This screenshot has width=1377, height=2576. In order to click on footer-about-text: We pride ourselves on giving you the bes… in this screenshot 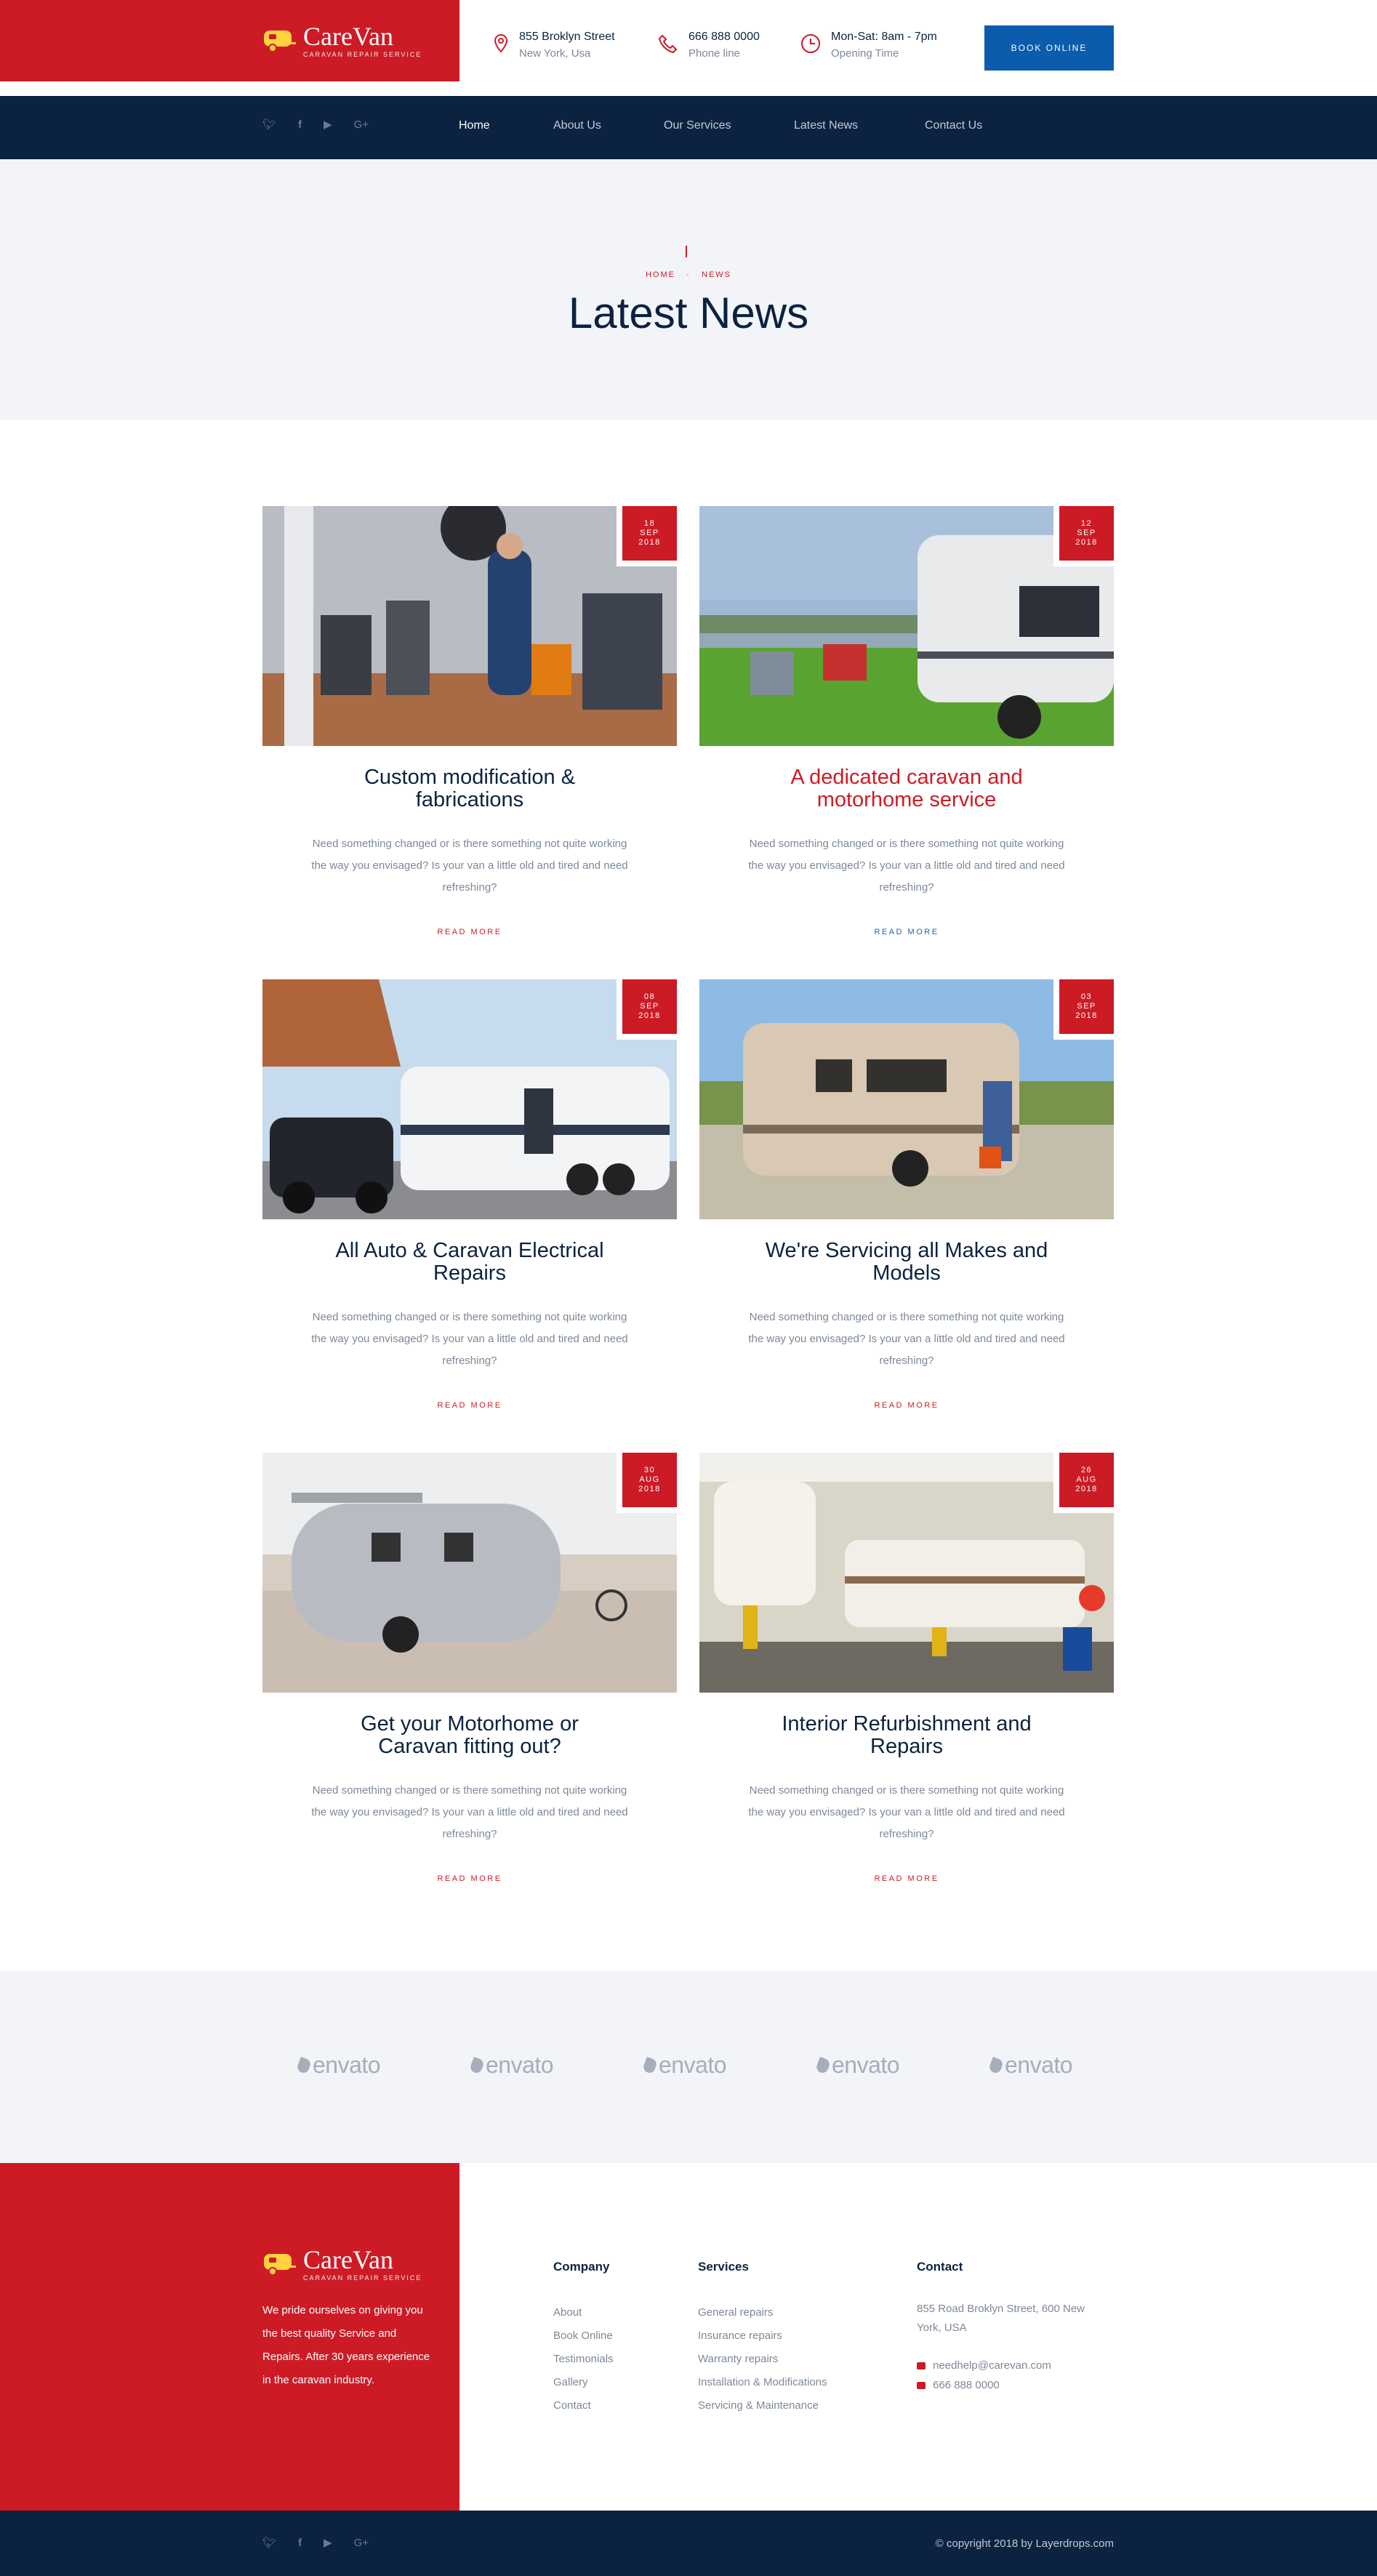, I will do `click(346, 2345)`.